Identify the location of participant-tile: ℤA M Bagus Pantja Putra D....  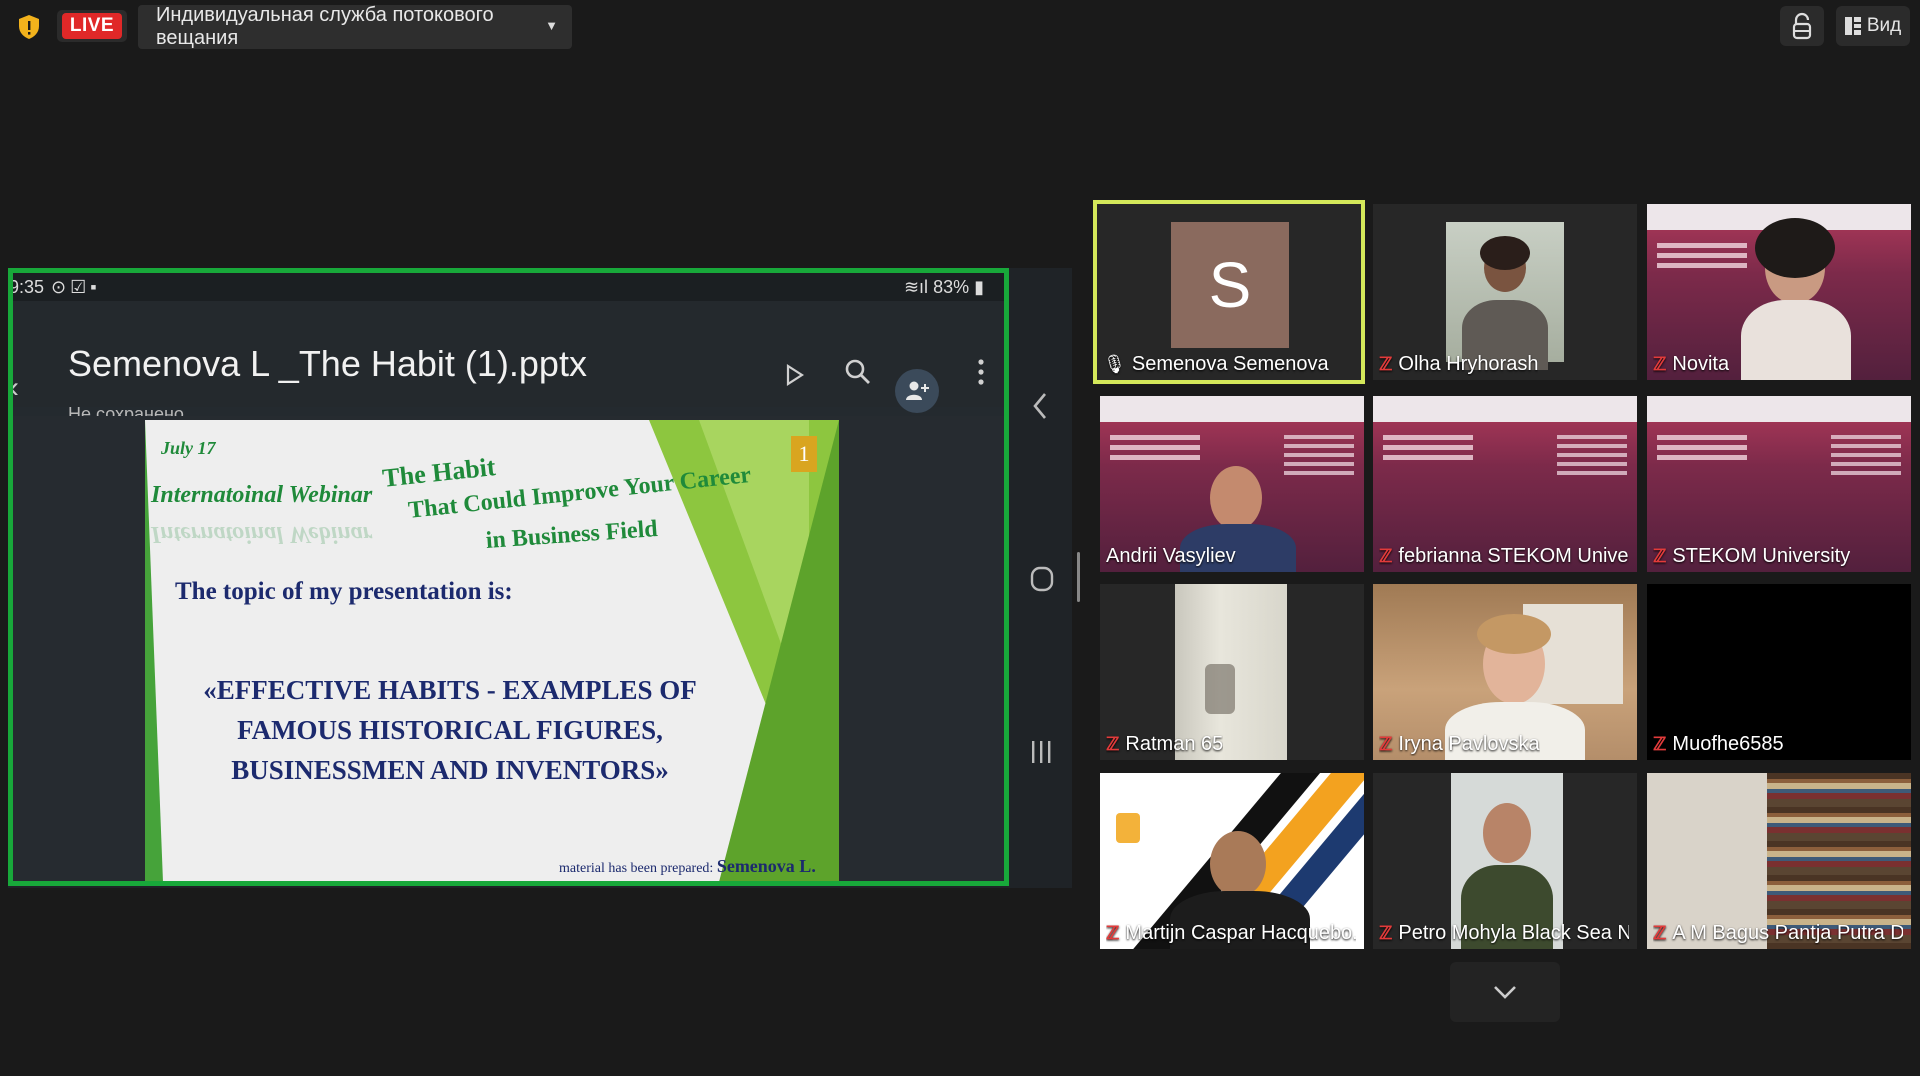
(1779, 861).